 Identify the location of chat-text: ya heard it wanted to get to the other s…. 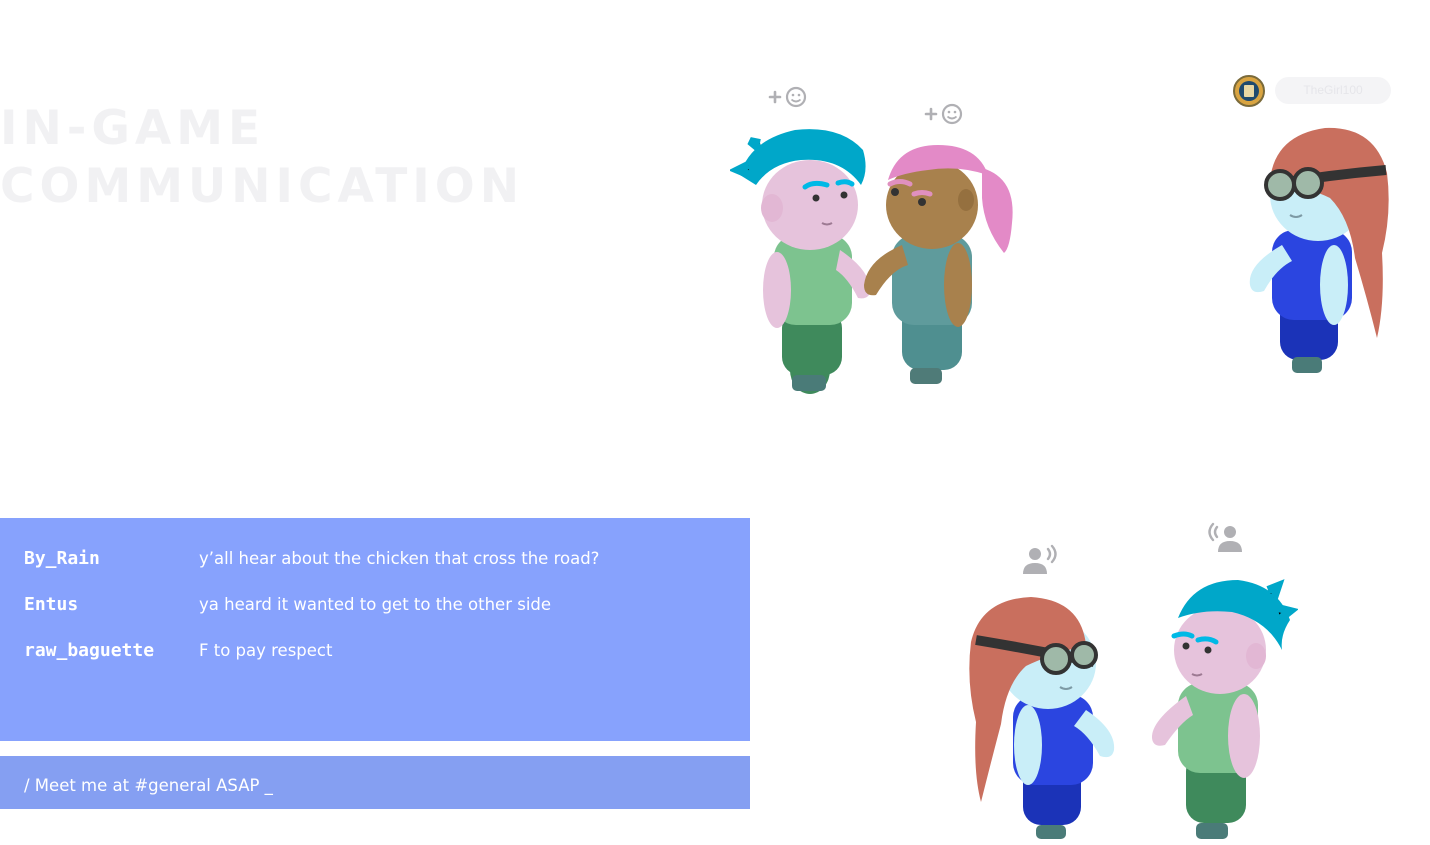
(375, 604).